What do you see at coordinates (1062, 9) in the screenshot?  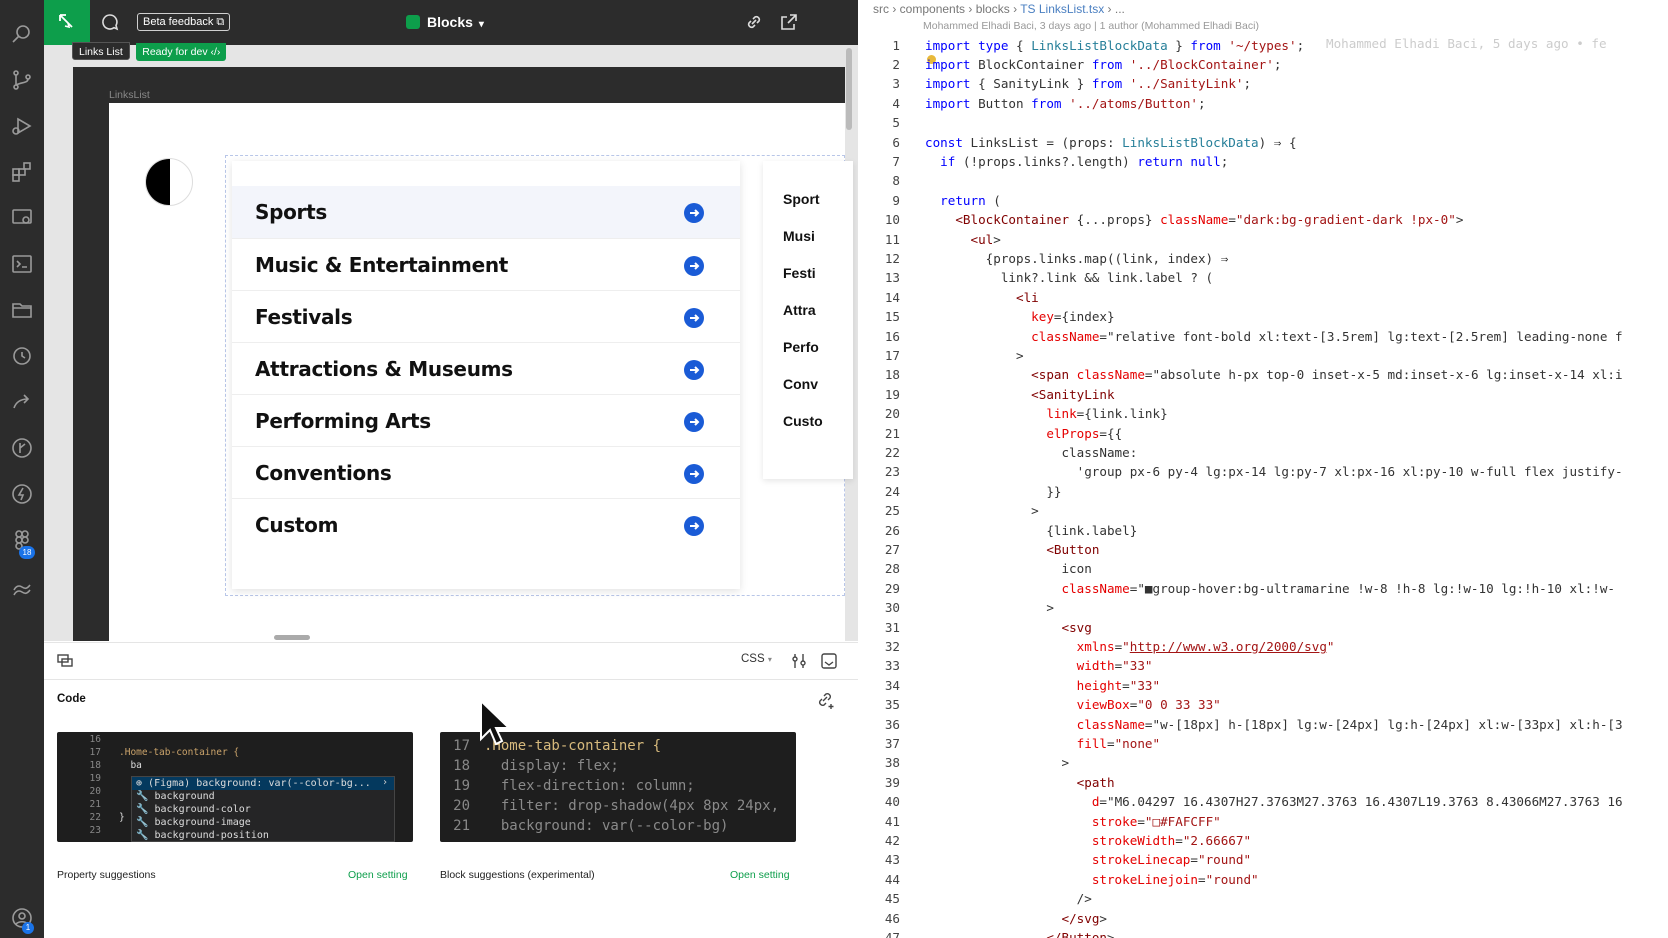 I see `breadcrumb-item: TS LinksList.tsx` at bounding box center [1062, 9].